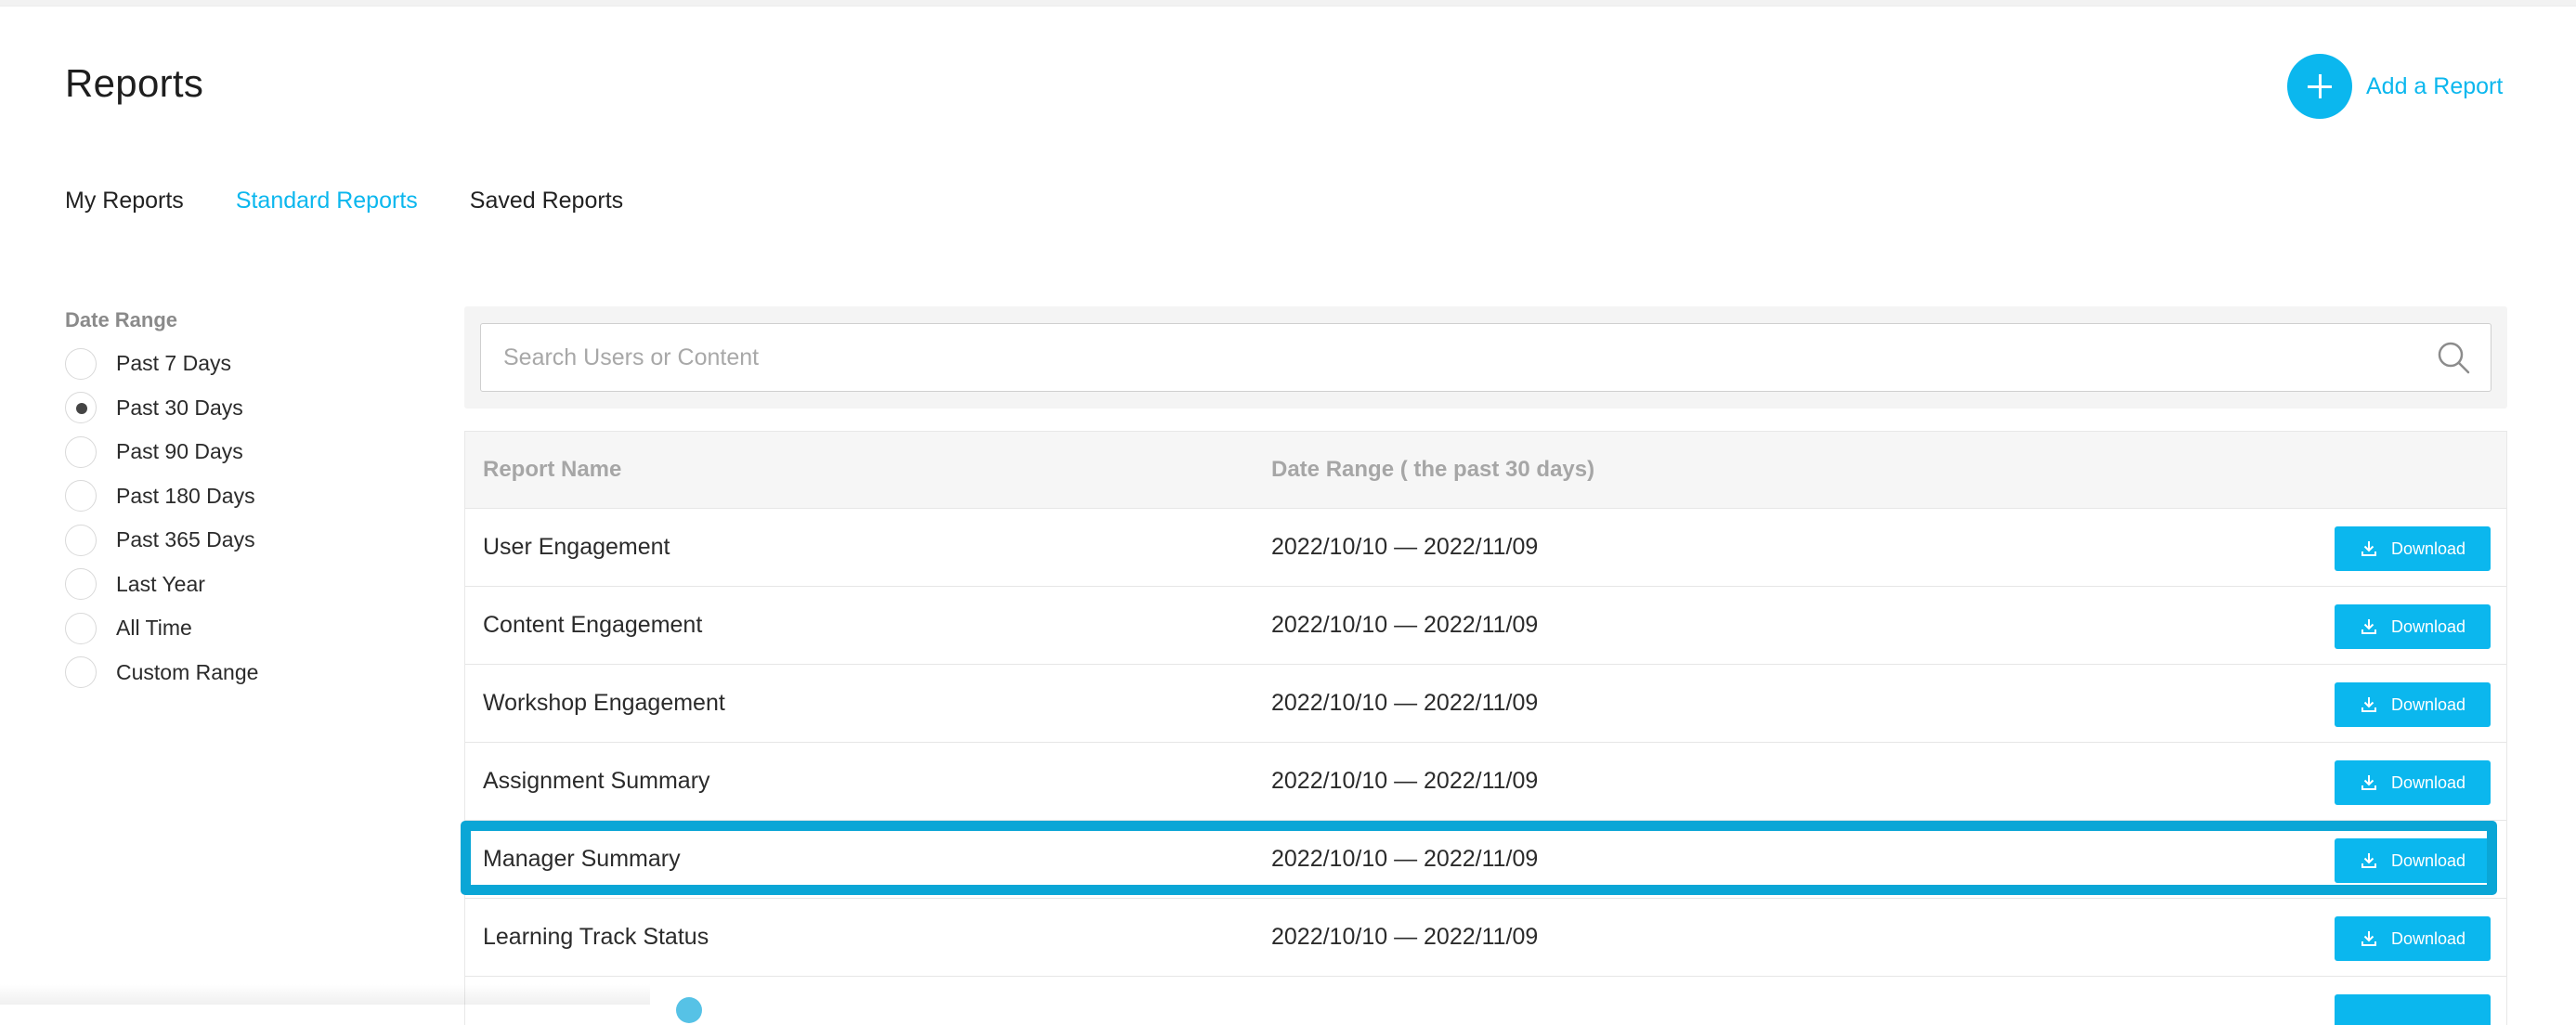 This screenshot has width=2576, height=1025. I want to click on page-title: Reports, so click(134, 83).